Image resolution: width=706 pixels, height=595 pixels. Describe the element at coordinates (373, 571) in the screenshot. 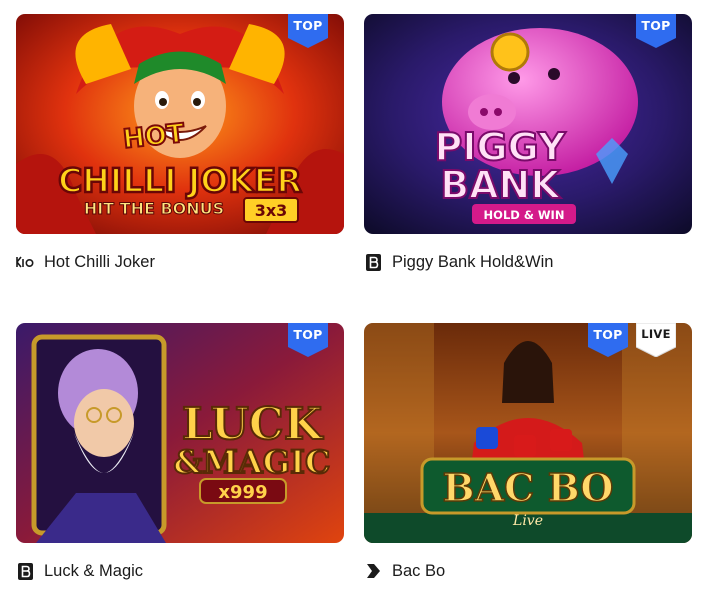

I see `evolution-provider-icon` at that location.